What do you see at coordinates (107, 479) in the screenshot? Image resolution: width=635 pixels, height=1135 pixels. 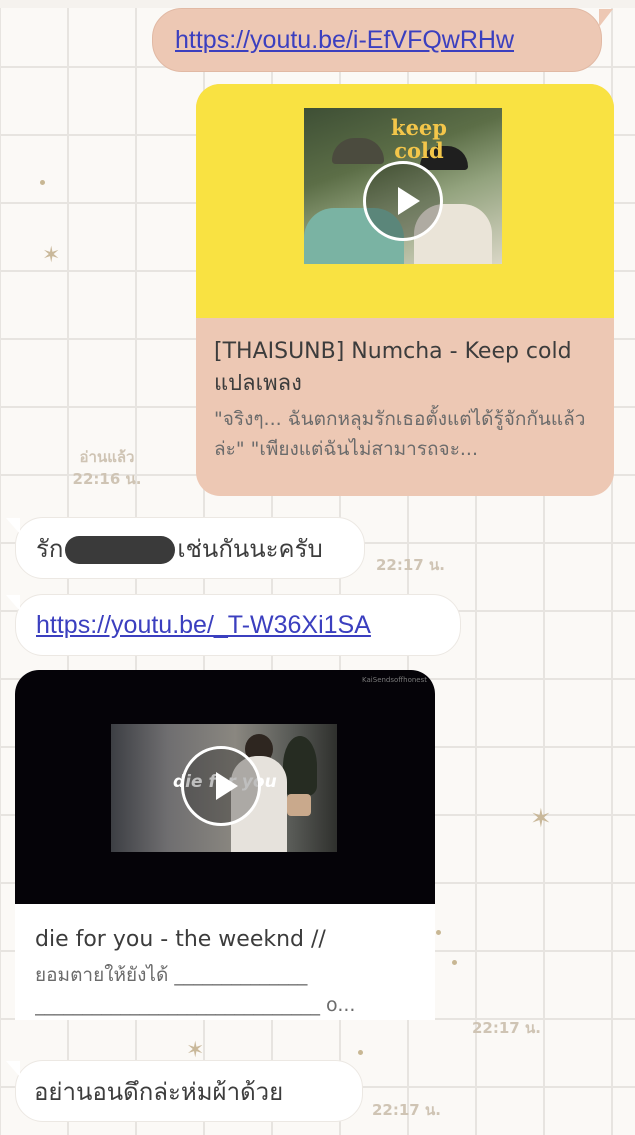 I see `message-time: 22:16 น.` at bounding box center [107, 479].